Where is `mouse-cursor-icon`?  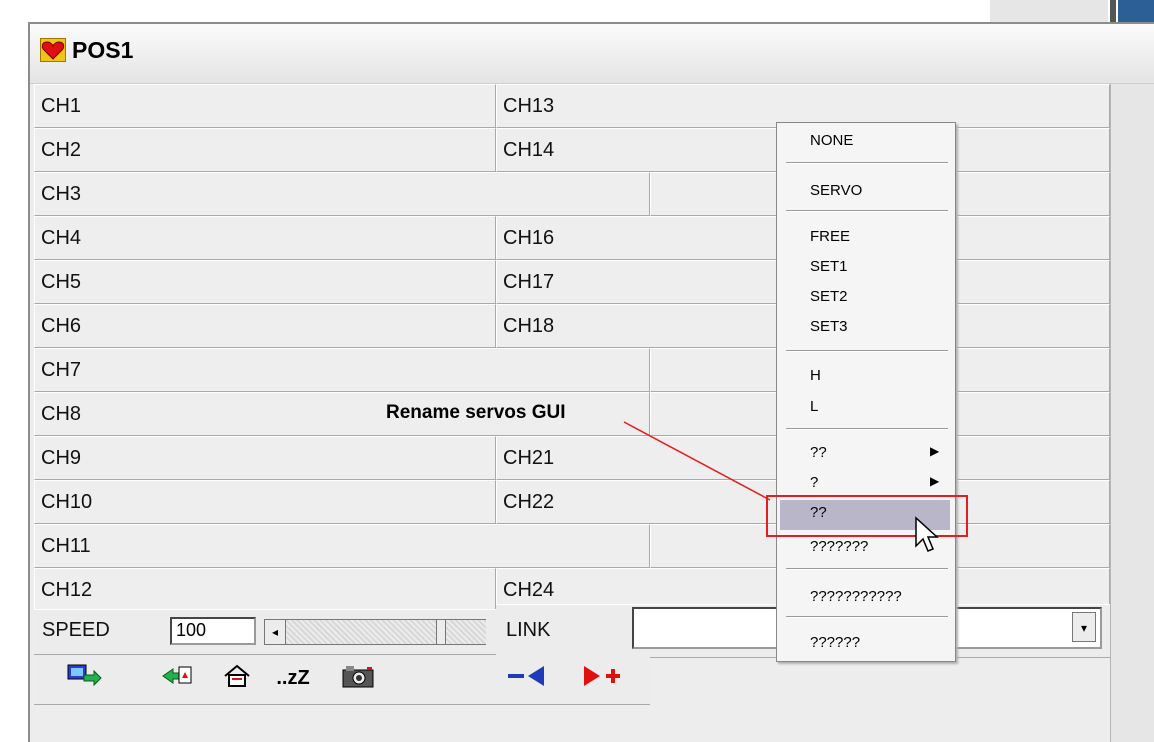
mouse-cursor-icon is located at coordinates (927, 534).